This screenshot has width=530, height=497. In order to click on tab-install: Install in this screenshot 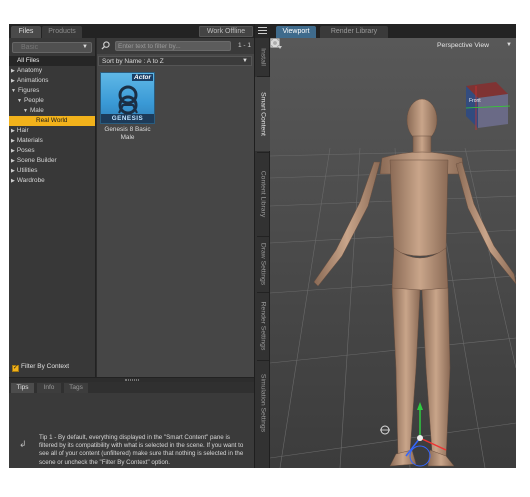, I will do `click(263, 57)`.